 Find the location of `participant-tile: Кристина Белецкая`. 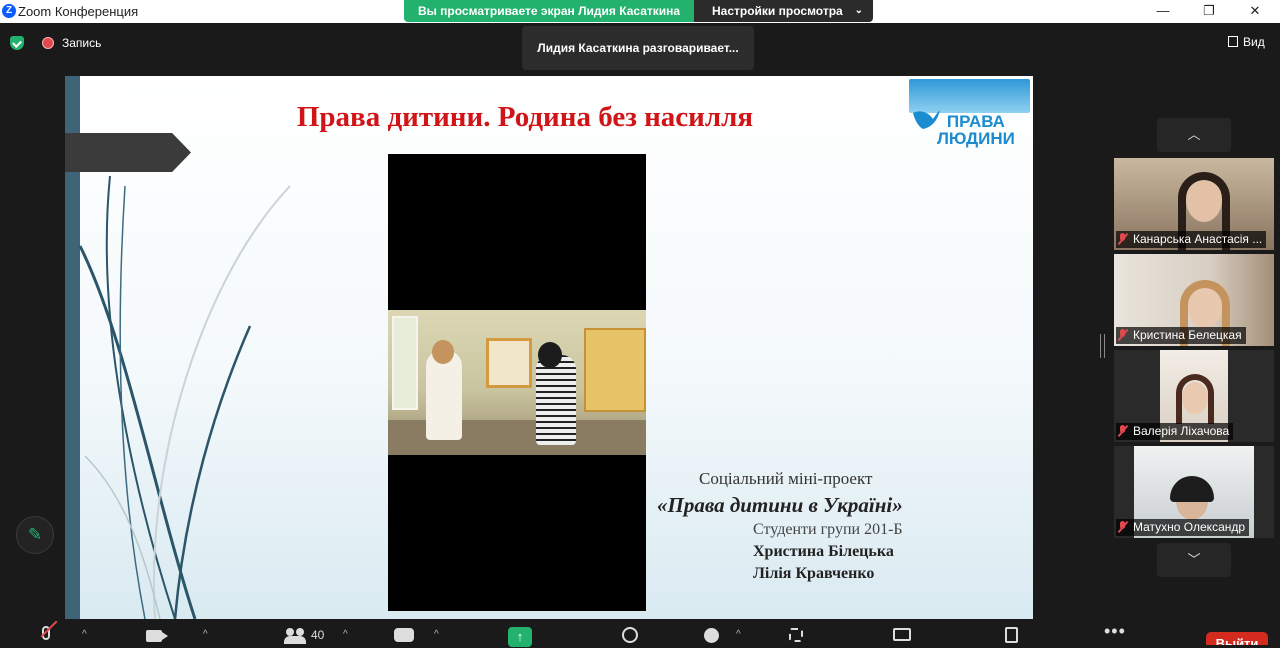

participant-tile: Кристина Белецкая is located at coordinates (1194, 300).